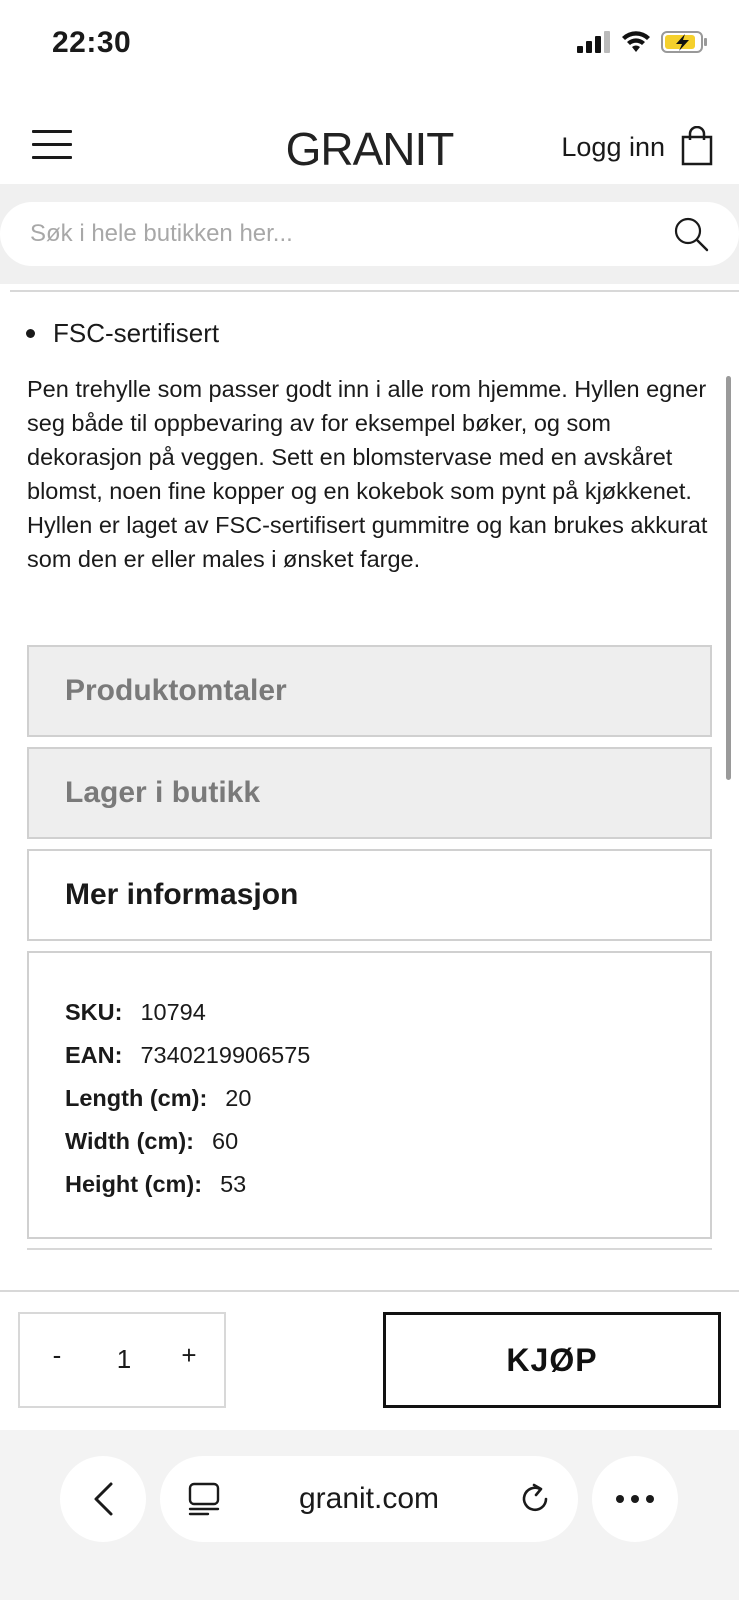 Image resolution: width=739 pixels, height=1600 pixels. What do you see at coordinates (387, 1012) in the screenshot?
I see `info-row-sku: SKU: 10794` at bounding box center [387, 1012].